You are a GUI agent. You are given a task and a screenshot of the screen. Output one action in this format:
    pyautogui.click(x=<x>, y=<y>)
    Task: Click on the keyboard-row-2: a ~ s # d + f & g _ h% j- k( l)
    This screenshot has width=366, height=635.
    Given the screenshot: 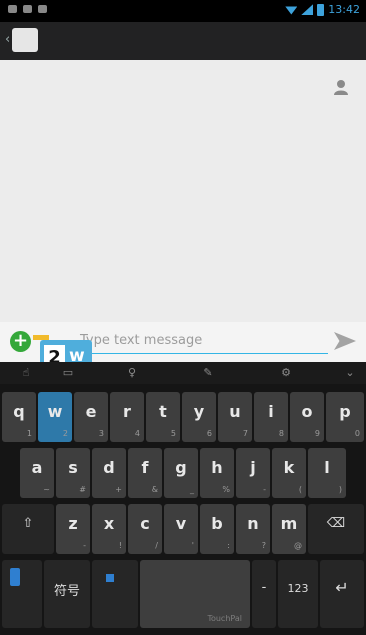 What is the action you would take?
    pyautogui.click(x=183, y=473)
    